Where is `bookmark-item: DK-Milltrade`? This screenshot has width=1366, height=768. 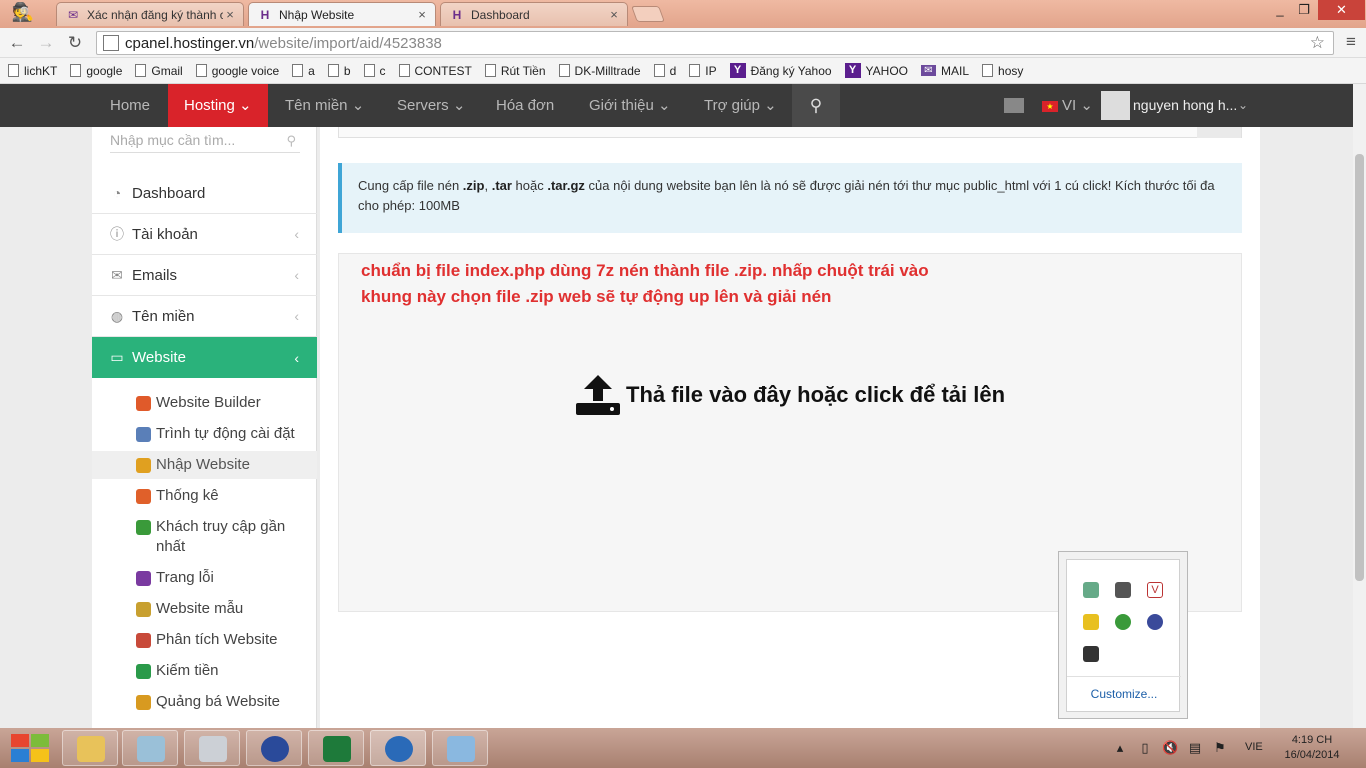
bookmark-item: DK-Milltrade is located at coordinates (599, 70).